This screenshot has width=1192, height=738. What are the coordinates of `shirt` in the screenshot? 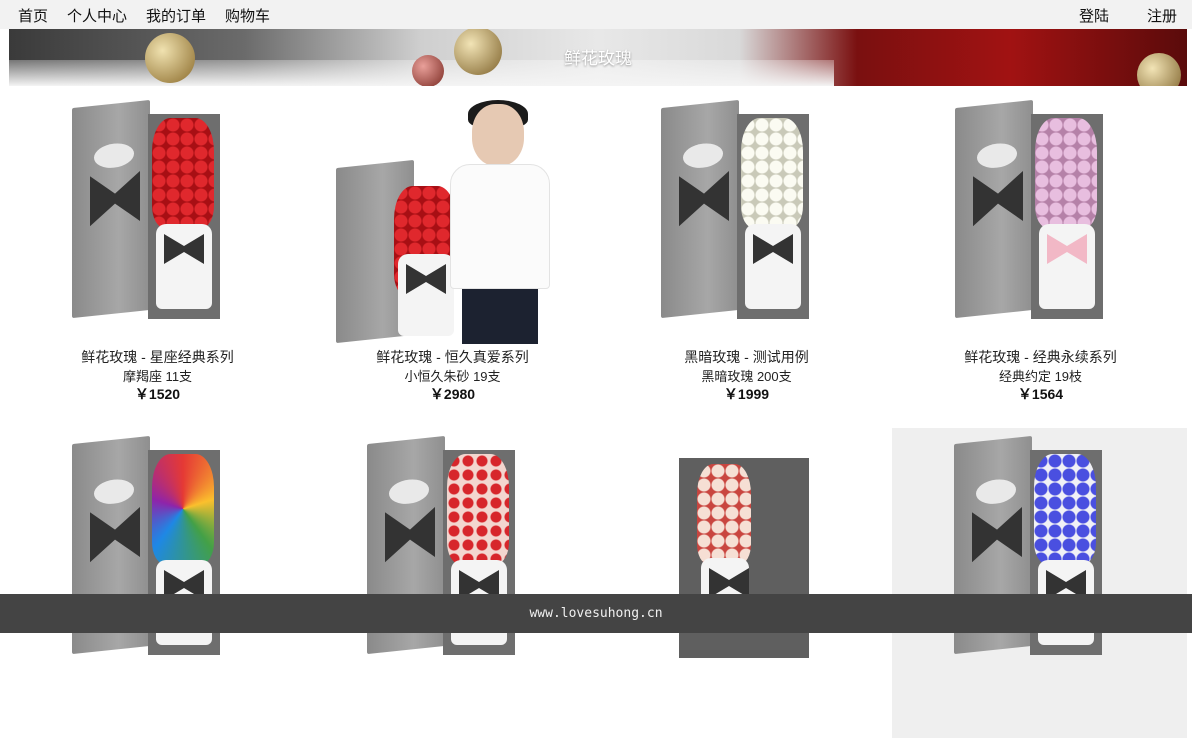 It's located at (500, 226).